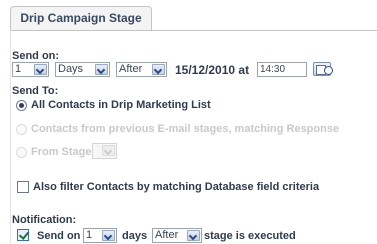 The width and height of the screenshot is (377, 244). Describe the element at coordinates (36, 56) in the screenshot. I see `send-on-label: Send on:` at that location.